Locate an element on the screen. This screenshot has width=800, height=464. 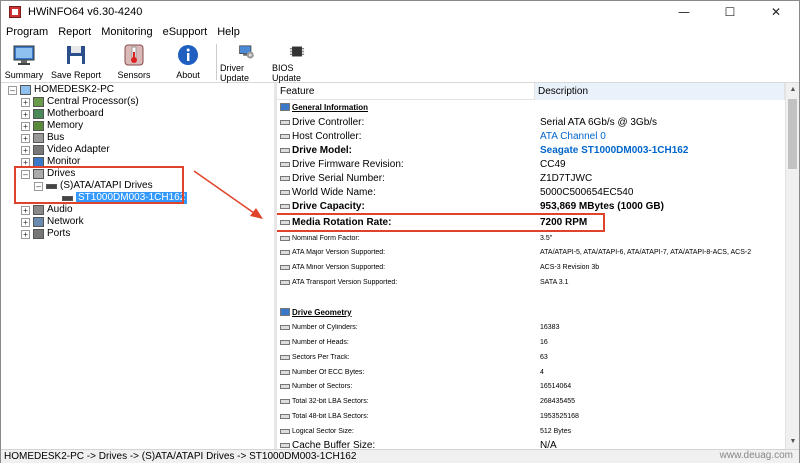
annotation-box-rotation-rate is located at coordinates (441, 222).